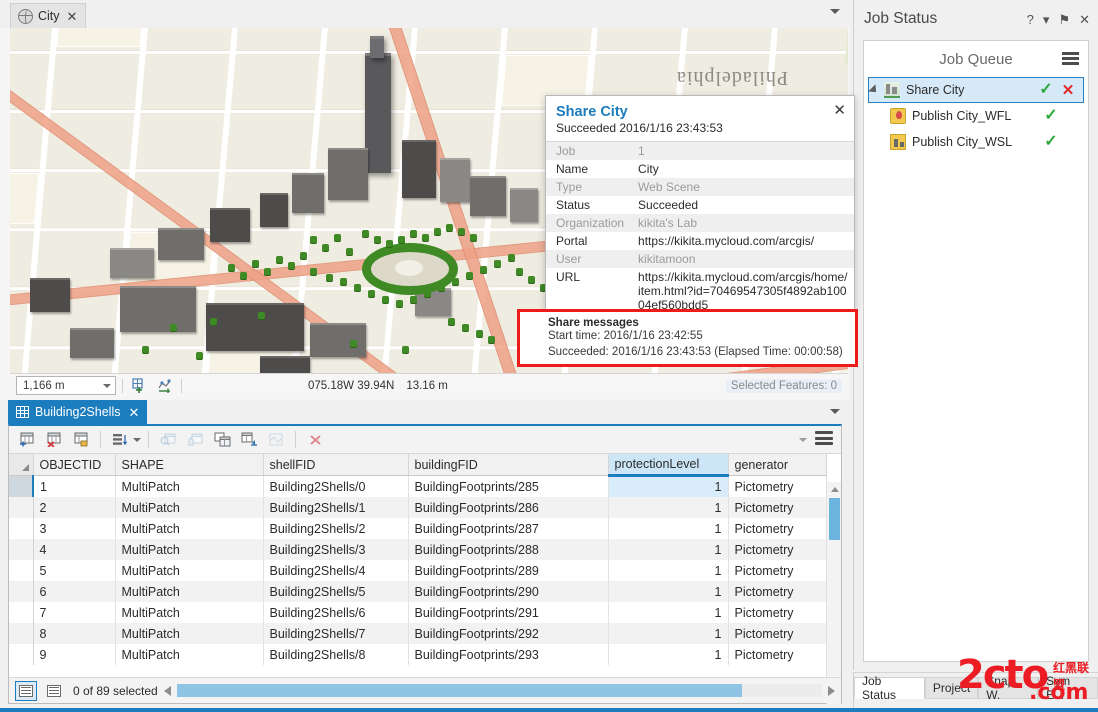 This screenshot has width=1098, height=712. Describe the element at coordinates (1046, 19) in the screenshot. I see `chevron-down-icon: ▾` at that location.